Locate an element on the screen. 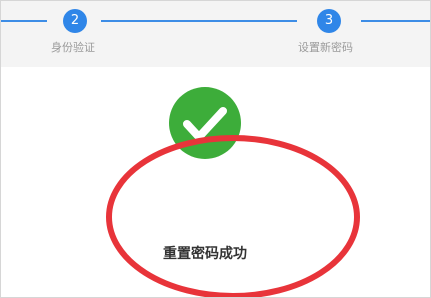 The width and height of the screenshot is (431, 298). step-connector-left is located at coordinates (24, 21).